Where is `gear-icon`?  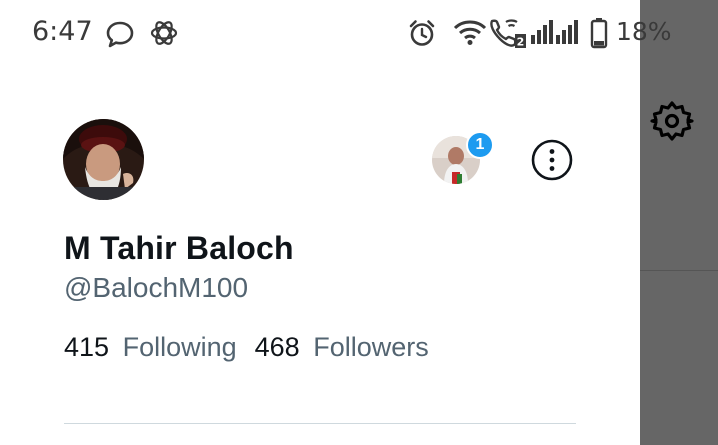
gear-icon is located at coordinates (672, 121).